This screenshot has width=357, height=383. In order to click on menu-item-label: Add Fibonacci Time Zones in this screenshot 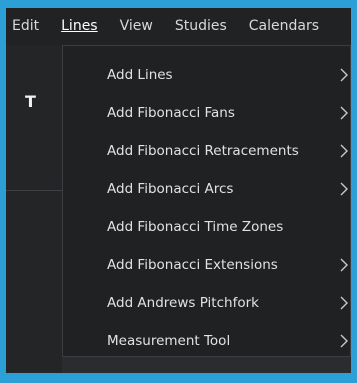, I will do `click(195, 227)`.